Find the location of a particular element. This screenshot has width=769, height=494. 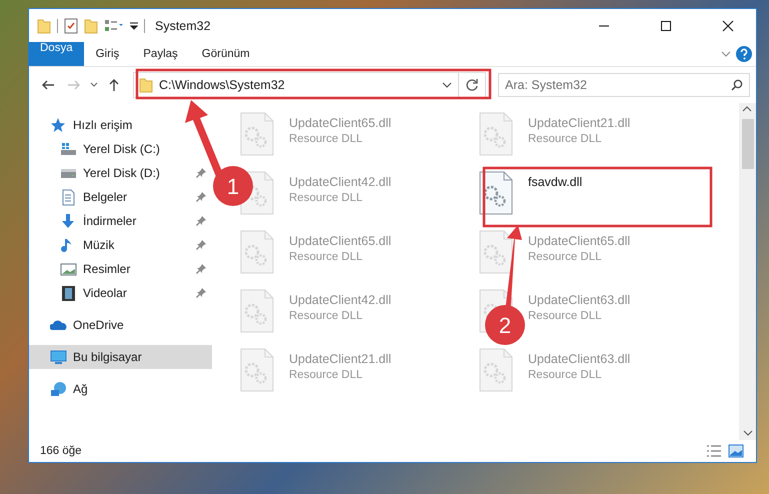

sidebar-item: Yerel Disk (D:) is located at coordinates (120, 173).